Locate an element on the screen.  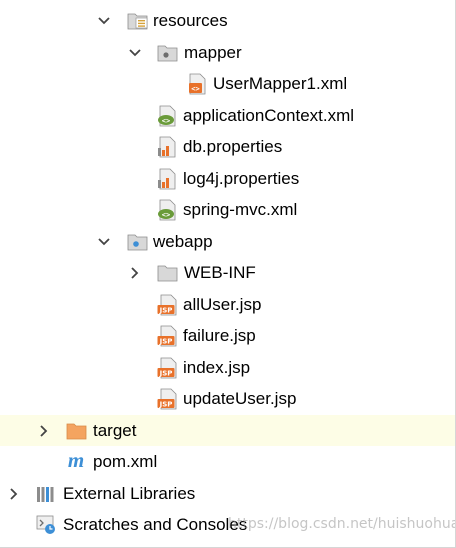
tree-node-resources: resources is located at coordinates (228, 20).